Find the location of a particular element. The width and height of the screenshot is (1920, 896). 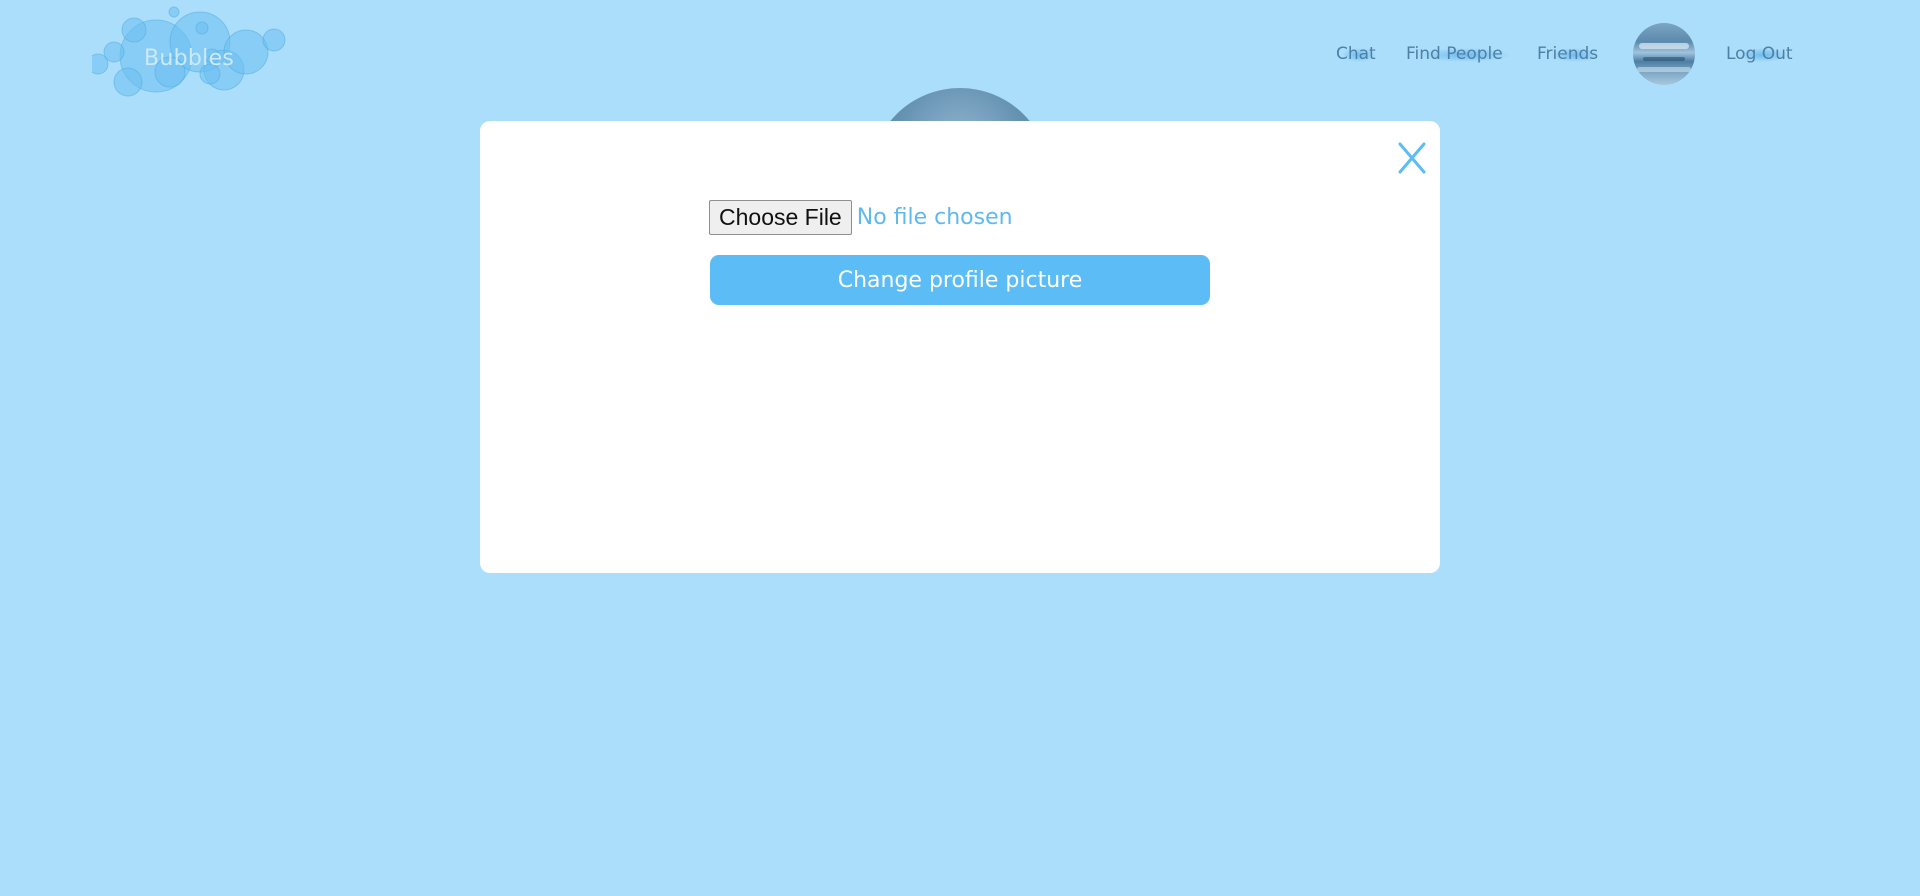

close-modal-button is located at coordinates (1412, 158).